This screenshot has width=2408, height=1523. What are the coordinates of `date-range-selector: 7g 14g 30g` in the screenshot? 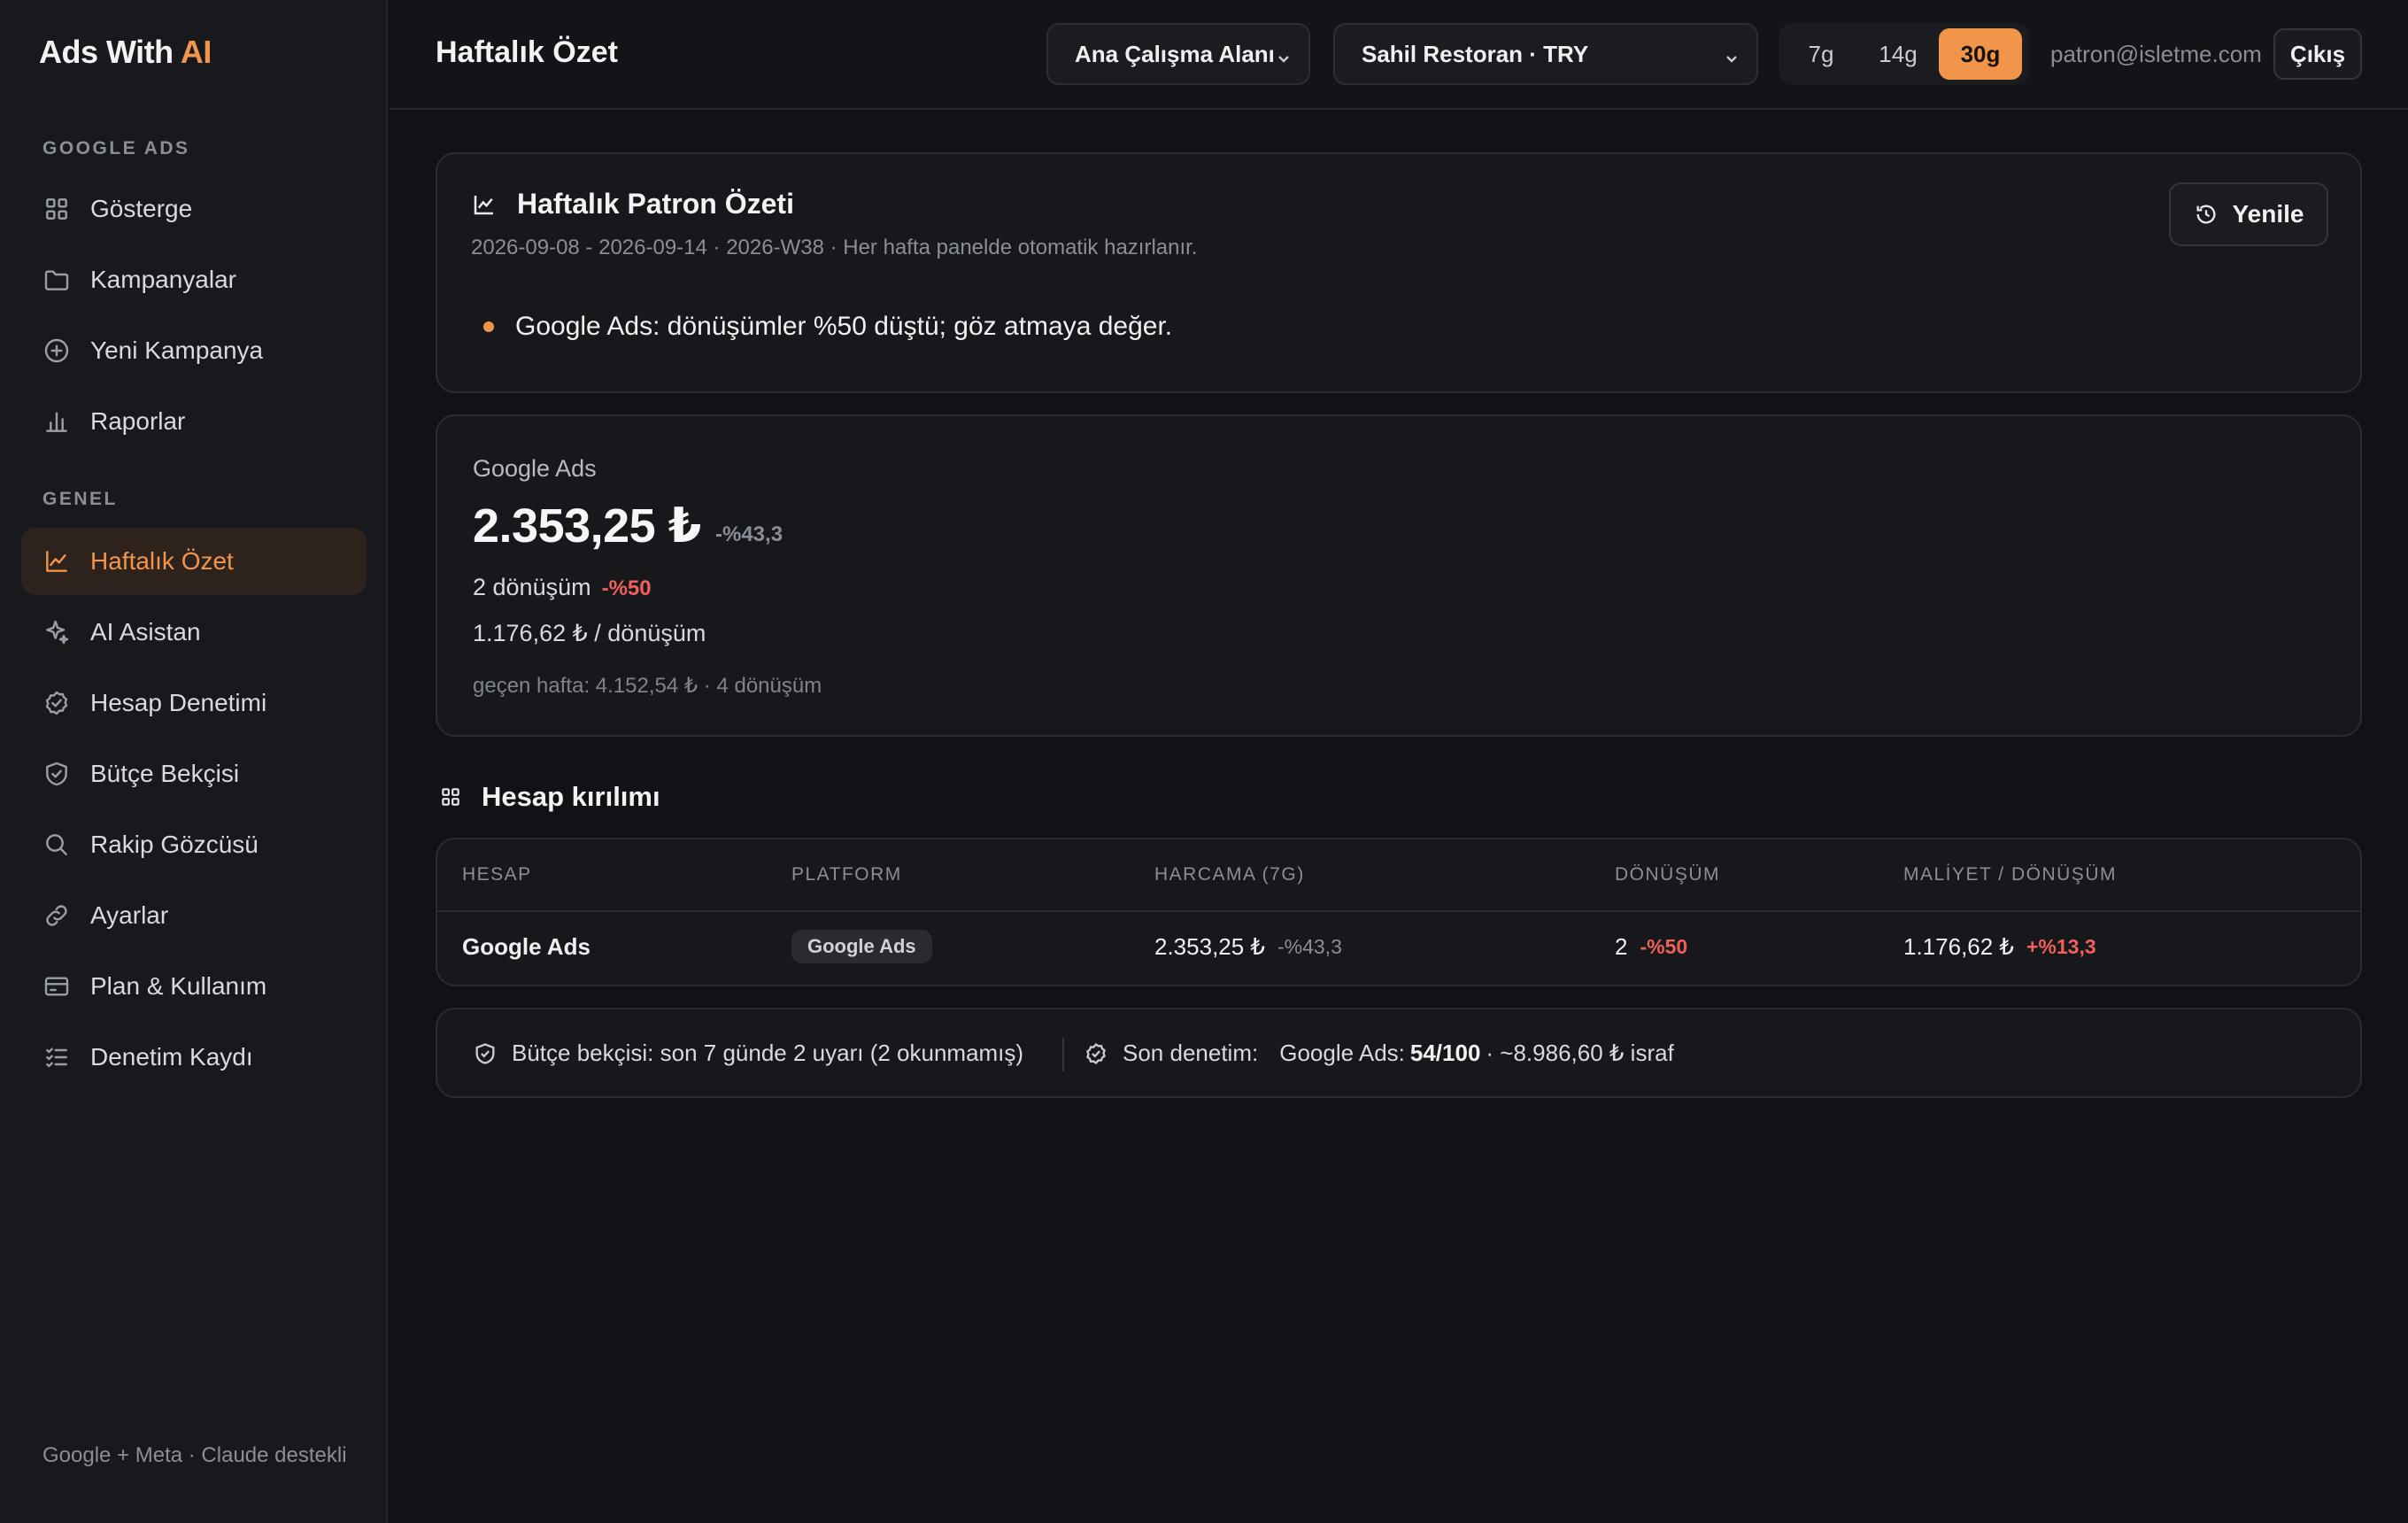 It's located at (1904, 54).